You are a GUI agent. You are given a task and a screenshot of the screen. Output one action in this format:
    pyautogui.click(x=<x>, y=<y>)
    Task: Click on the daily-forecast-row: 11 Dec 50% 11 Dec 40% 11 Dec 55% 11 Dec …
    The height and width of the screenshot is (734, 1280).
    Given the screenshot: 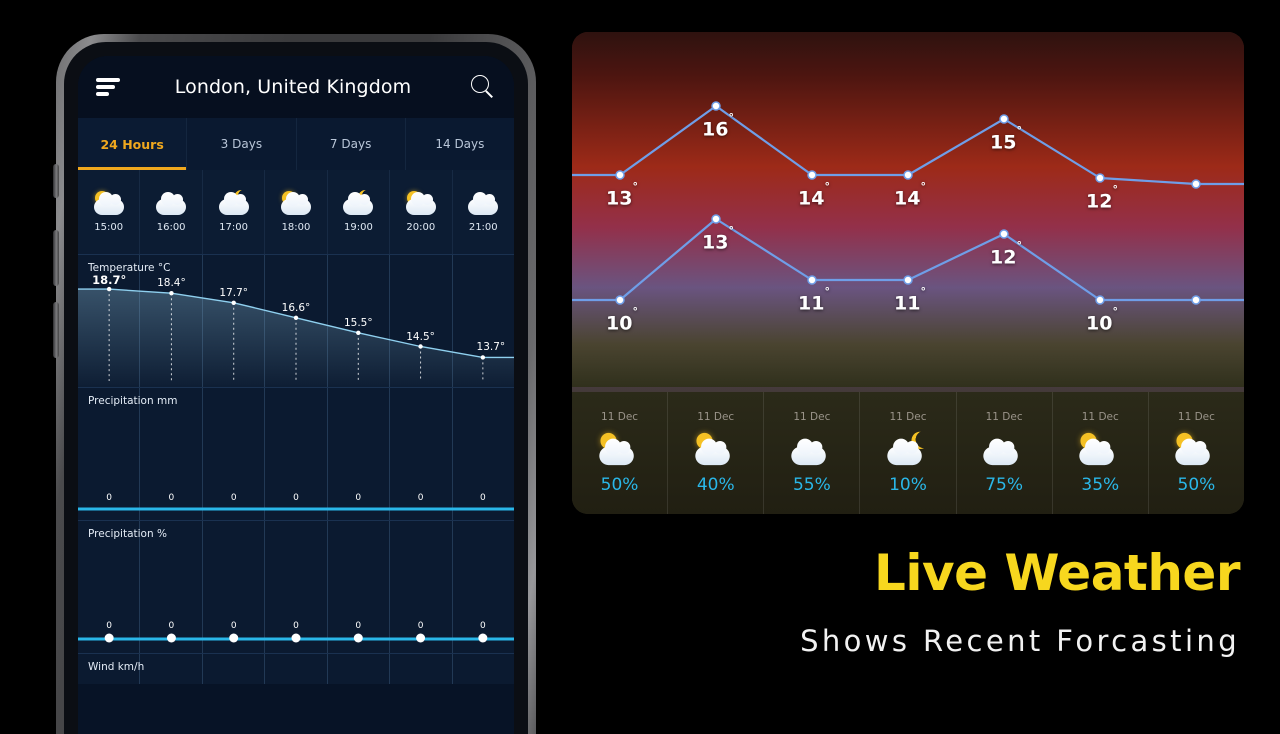 What is the action you would take?
    pyautogui.click(x=908, y=453)
    